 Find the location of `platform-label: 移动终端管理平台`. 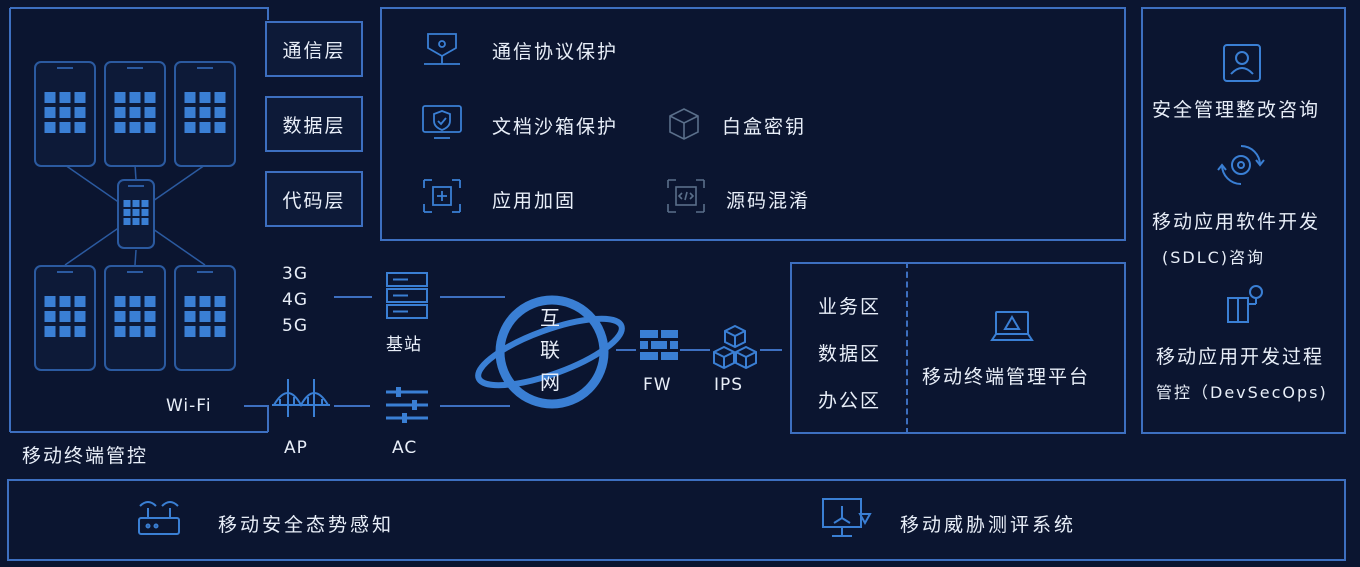

platform-label: 移动终端管理平台 is located at coordinates (1006, 377).